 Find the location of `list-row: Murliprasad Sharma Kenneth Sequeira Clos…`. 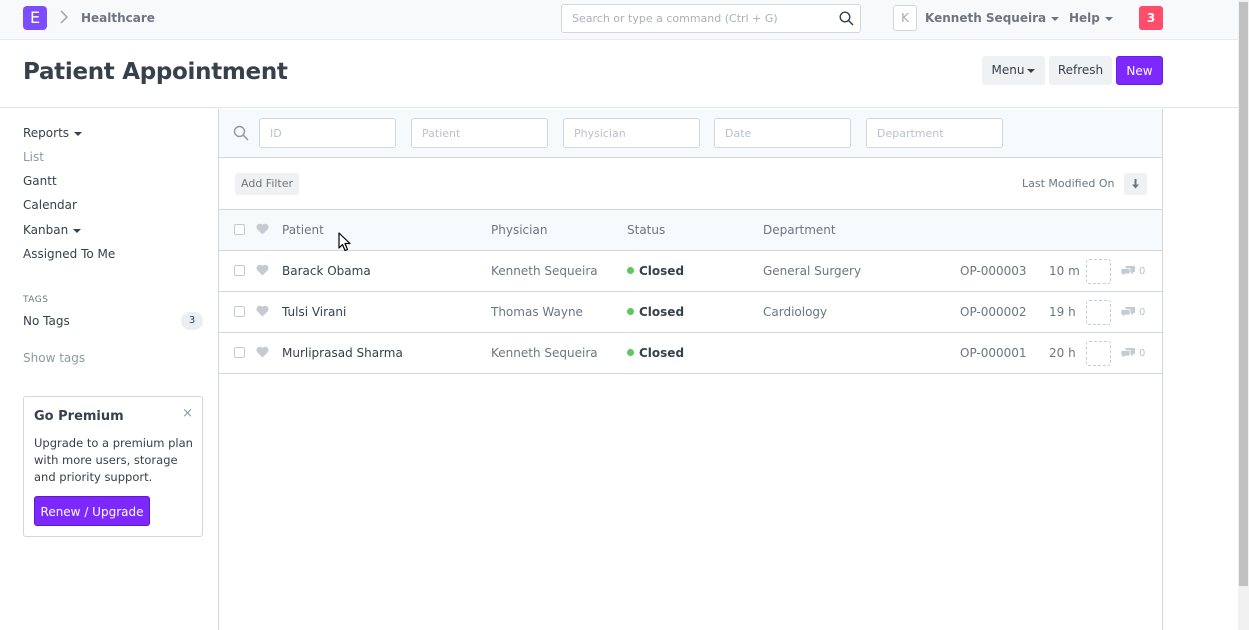

list-row: Murliprasad Sharma Kenneth Sequeira Clos… is located at coordinates (690, 353).